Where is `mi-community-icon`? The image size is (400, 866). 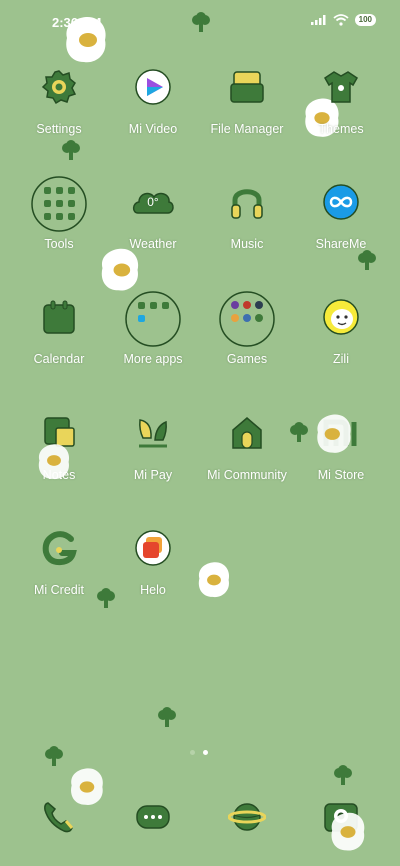 mi-community-icon is located at coordinates (247, 433).